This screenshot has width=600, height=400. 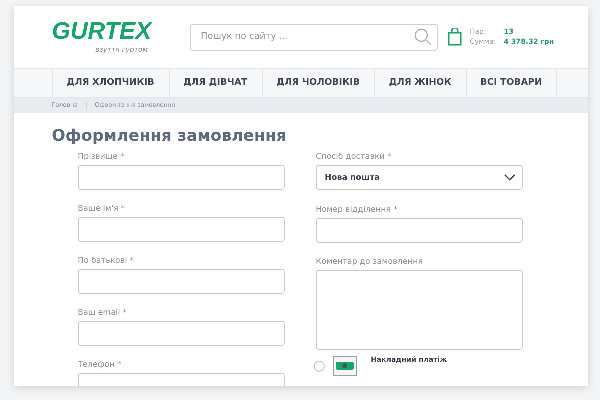 I want to click on field-label: Ваш email *, so click(x=103, y=312).